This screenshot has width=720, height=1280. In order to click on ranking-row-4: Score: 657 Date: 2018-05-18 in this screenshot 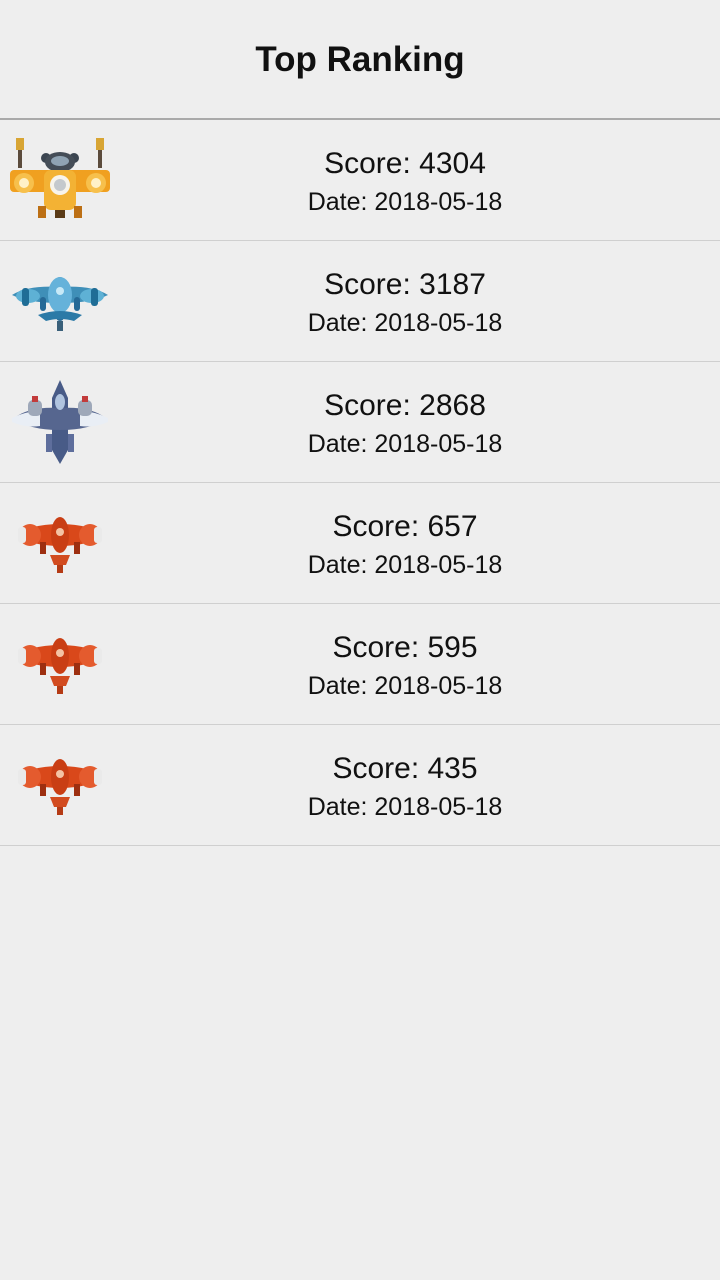, I will do `click(360, 543)`.